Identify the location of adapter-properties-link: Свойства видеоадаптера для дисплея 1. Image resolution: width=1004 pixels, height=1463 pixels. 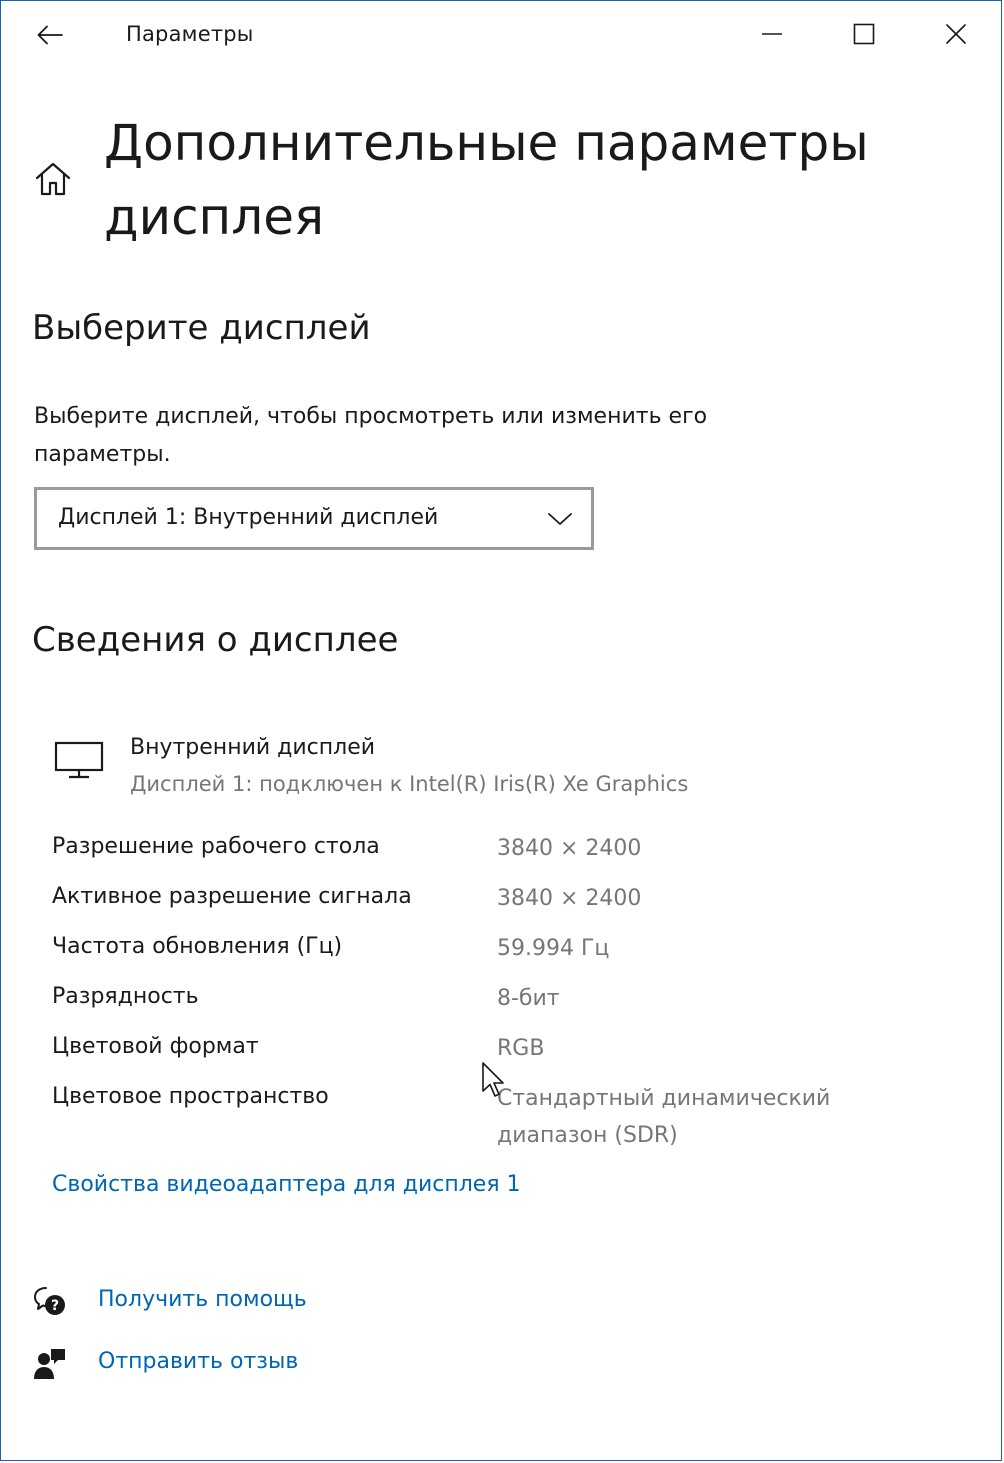
(286, 1184).